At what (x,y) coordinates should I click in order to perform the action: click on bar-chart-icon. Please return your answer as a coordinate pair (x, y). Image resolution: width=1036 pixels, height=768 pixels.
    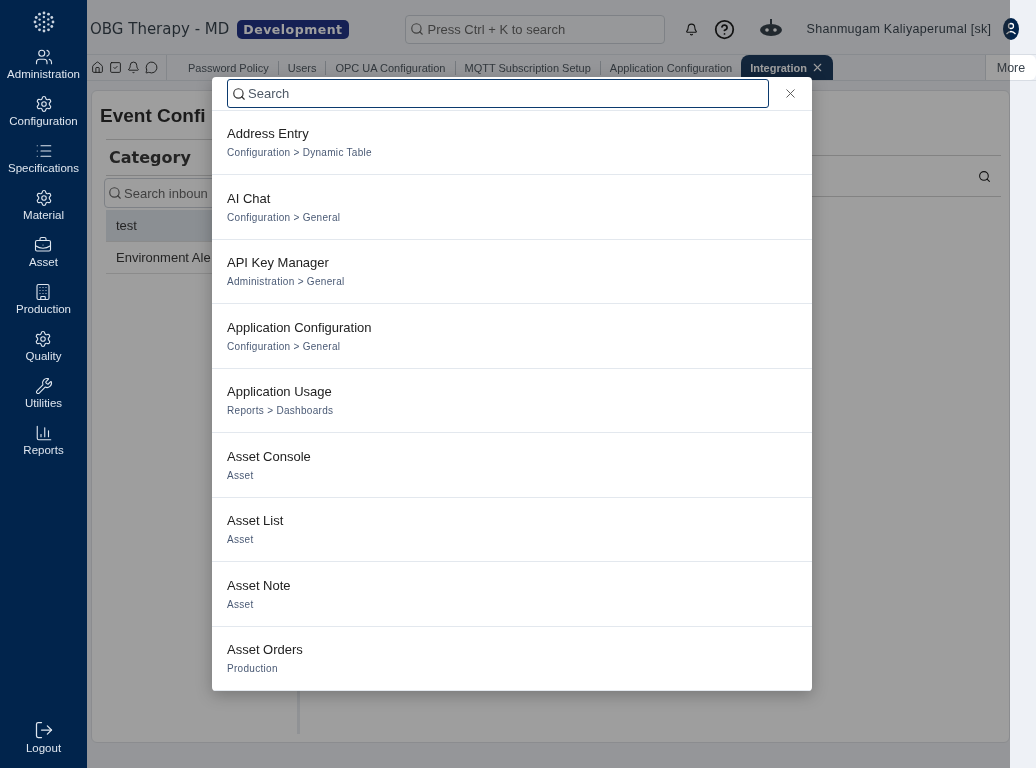
    Looking at the image, I should click on (43, 432).